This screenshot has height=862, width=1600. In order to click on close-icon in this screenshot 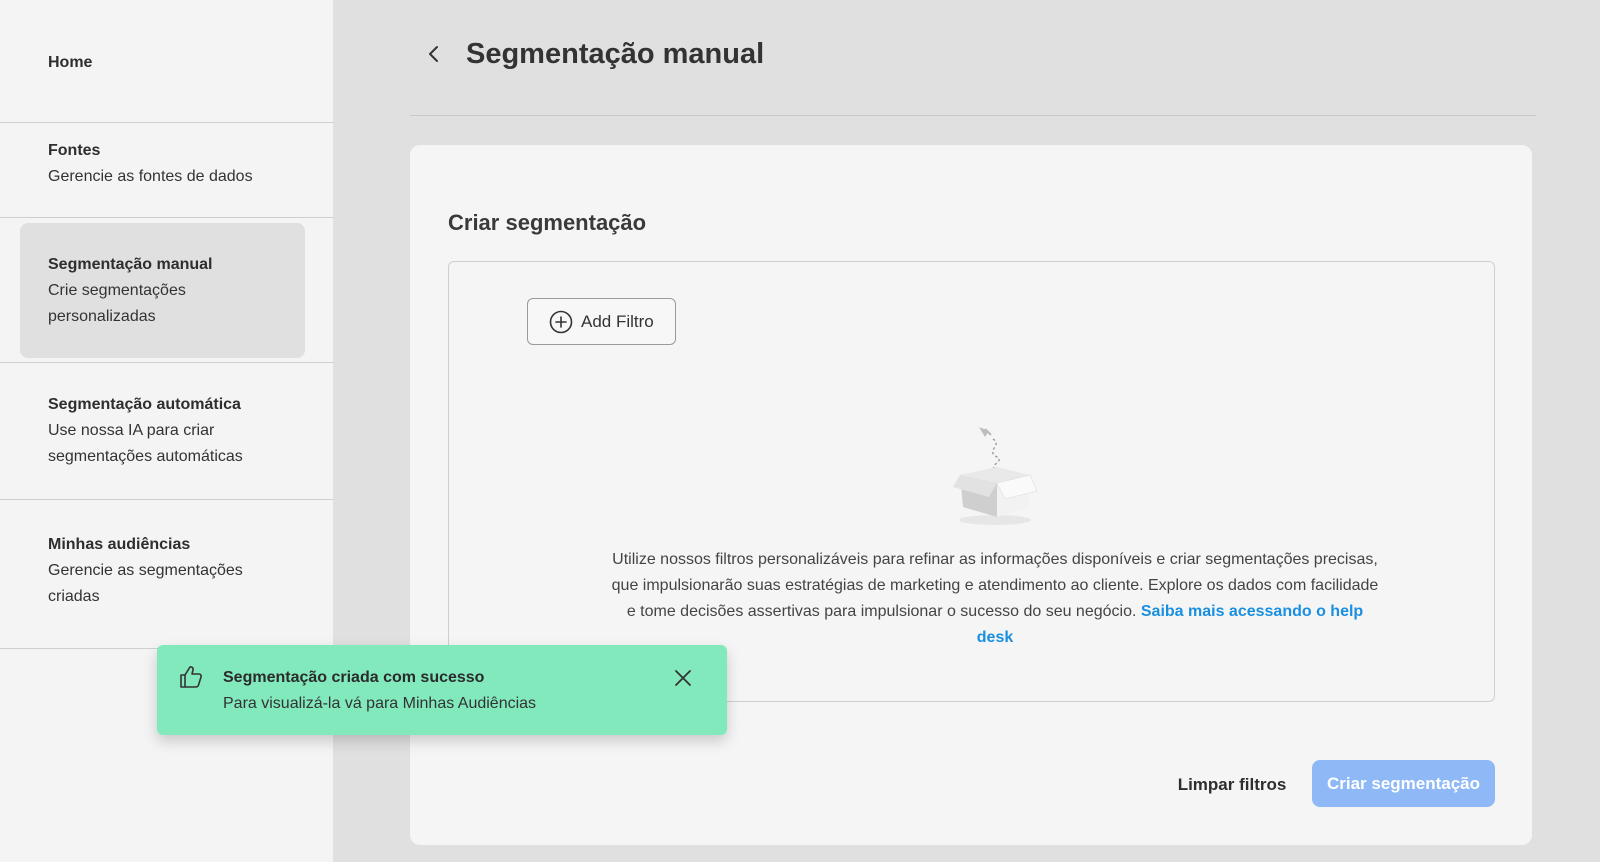, I will do `click(683, 678)`.